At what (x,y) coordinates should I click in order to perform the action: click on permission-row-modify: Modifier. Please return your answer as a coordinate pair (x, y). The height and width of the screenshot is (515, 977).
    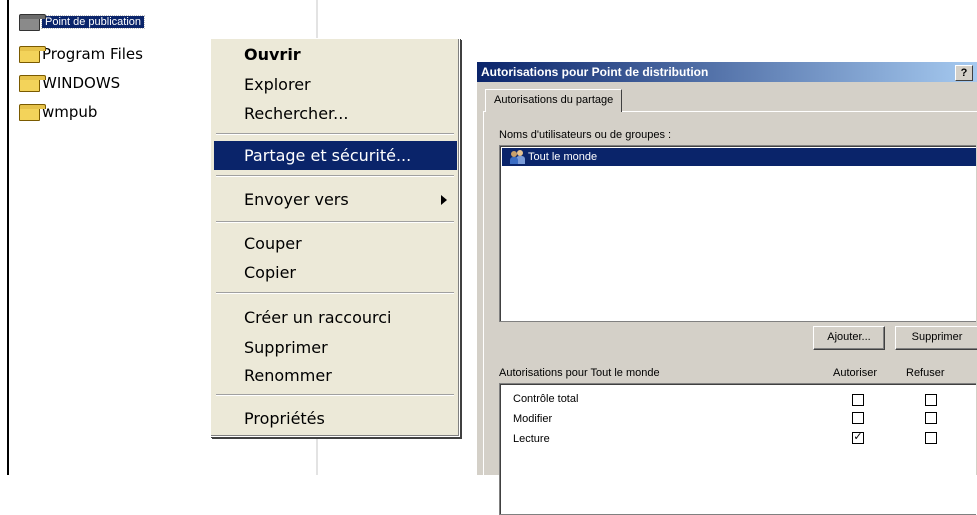
    Looking at the image, I should click on (738, 420).